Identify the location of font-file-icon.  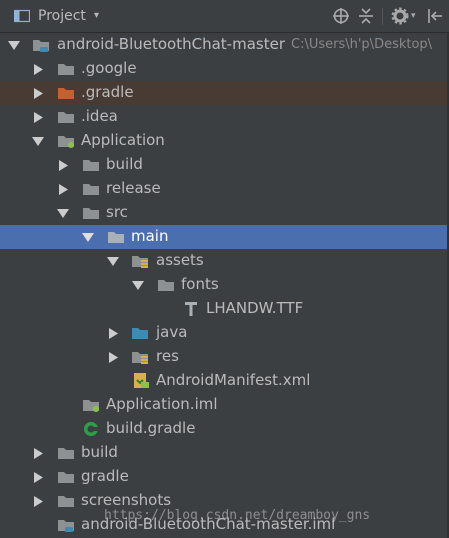
(191, 309).